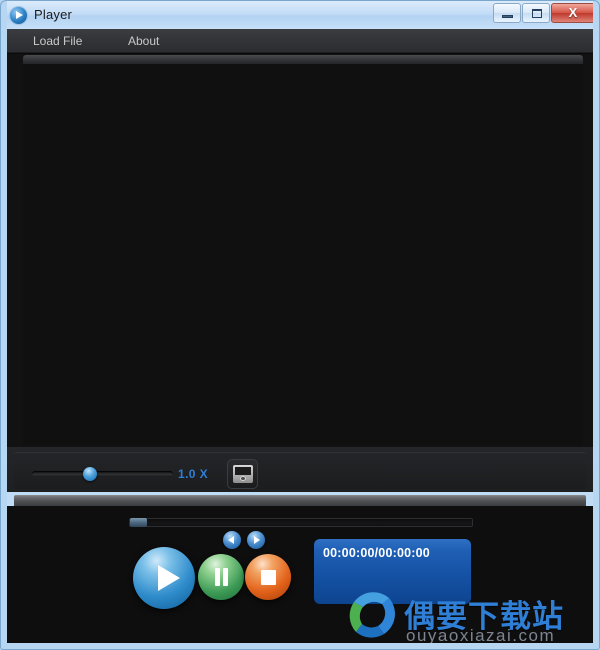 Image resolution: width=600 pixels, height=650 pixels. Describe the element at coordinates (225, 577) in the screenshot. I see `pause-icon-bar2` at that location.